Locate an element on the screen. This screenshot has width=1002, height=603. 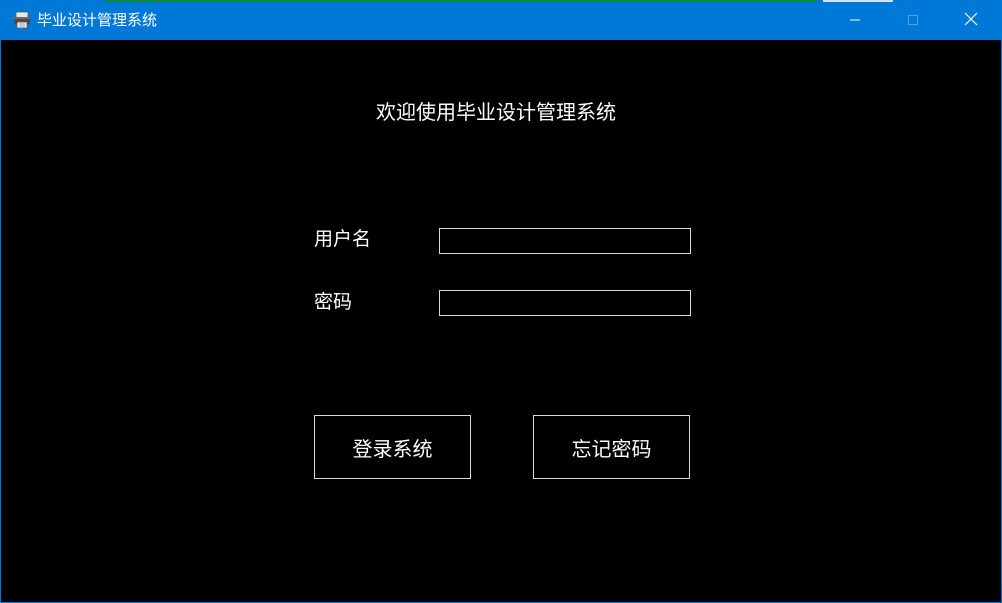
close-button is located at coordinates (971, 20).